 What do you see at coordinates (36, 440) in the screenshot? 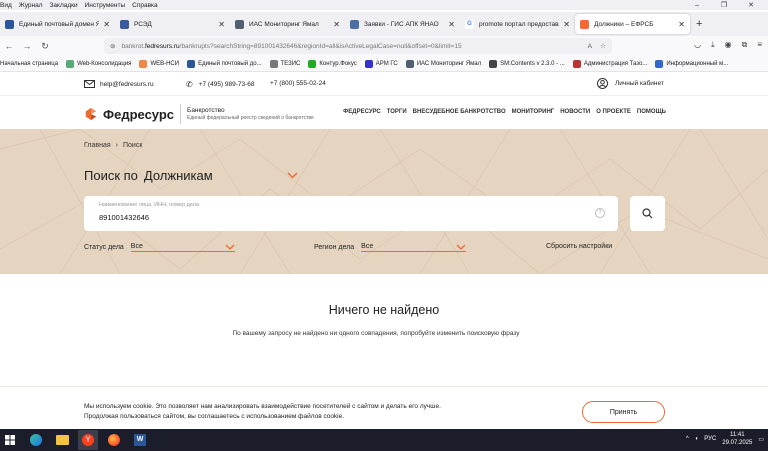
I see `edge-icon` at bounding box center [36, 440].